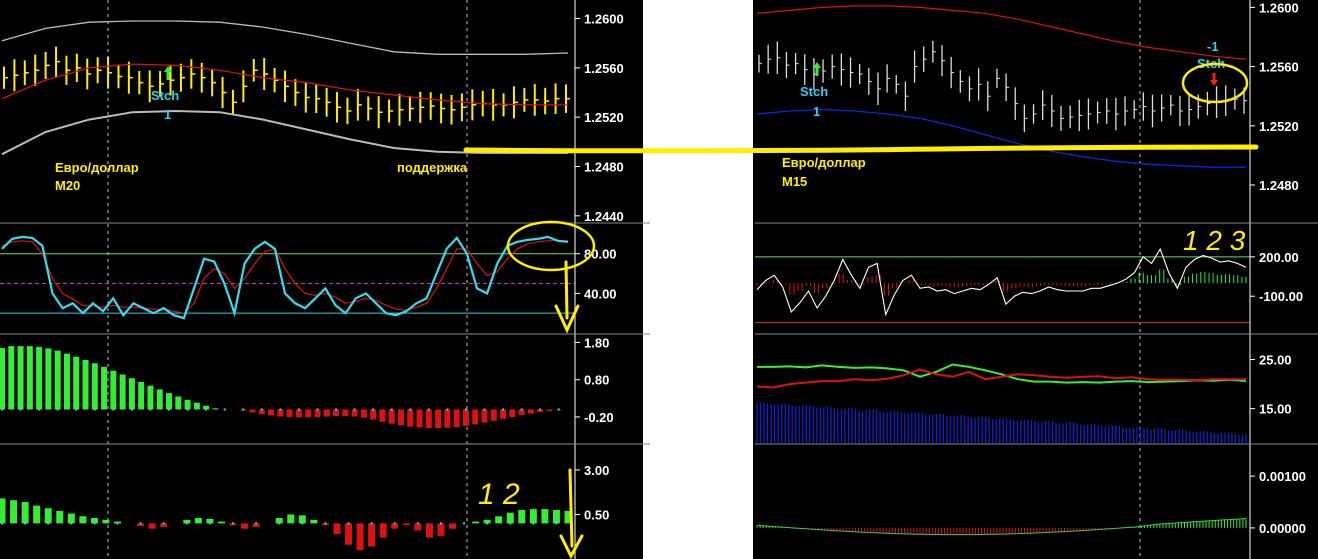 The height and width of the screenshot is (559, 1318). Describe the element at coordinates (604, 68) in the screenshot. I see `left.price-tick-label: 1.2560` at that location.